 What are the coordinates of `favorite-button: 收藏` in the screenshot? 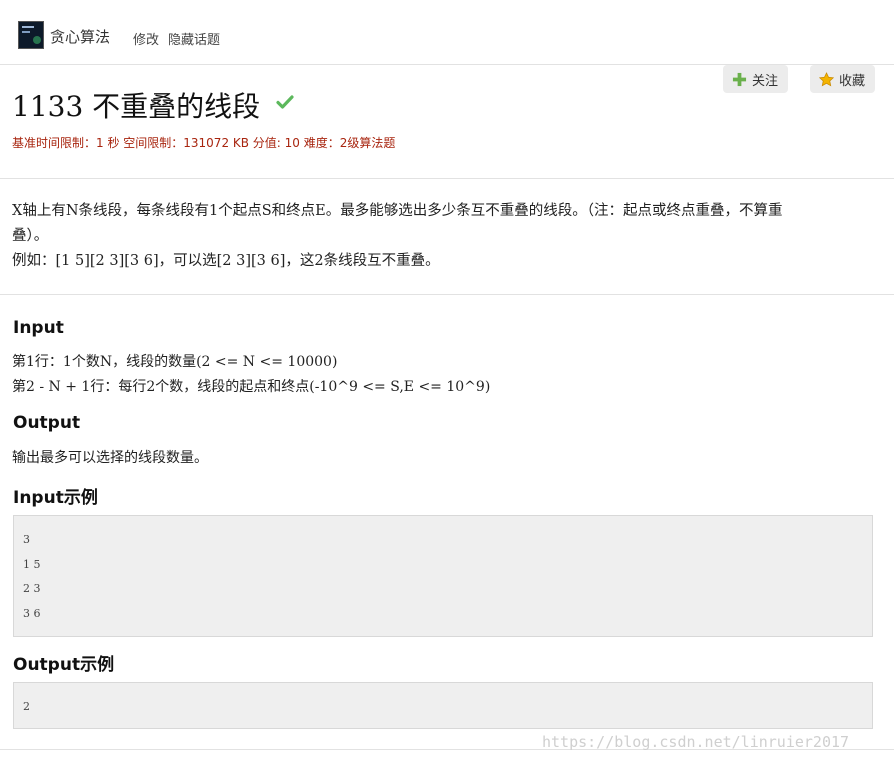 It's located at (843, 79).